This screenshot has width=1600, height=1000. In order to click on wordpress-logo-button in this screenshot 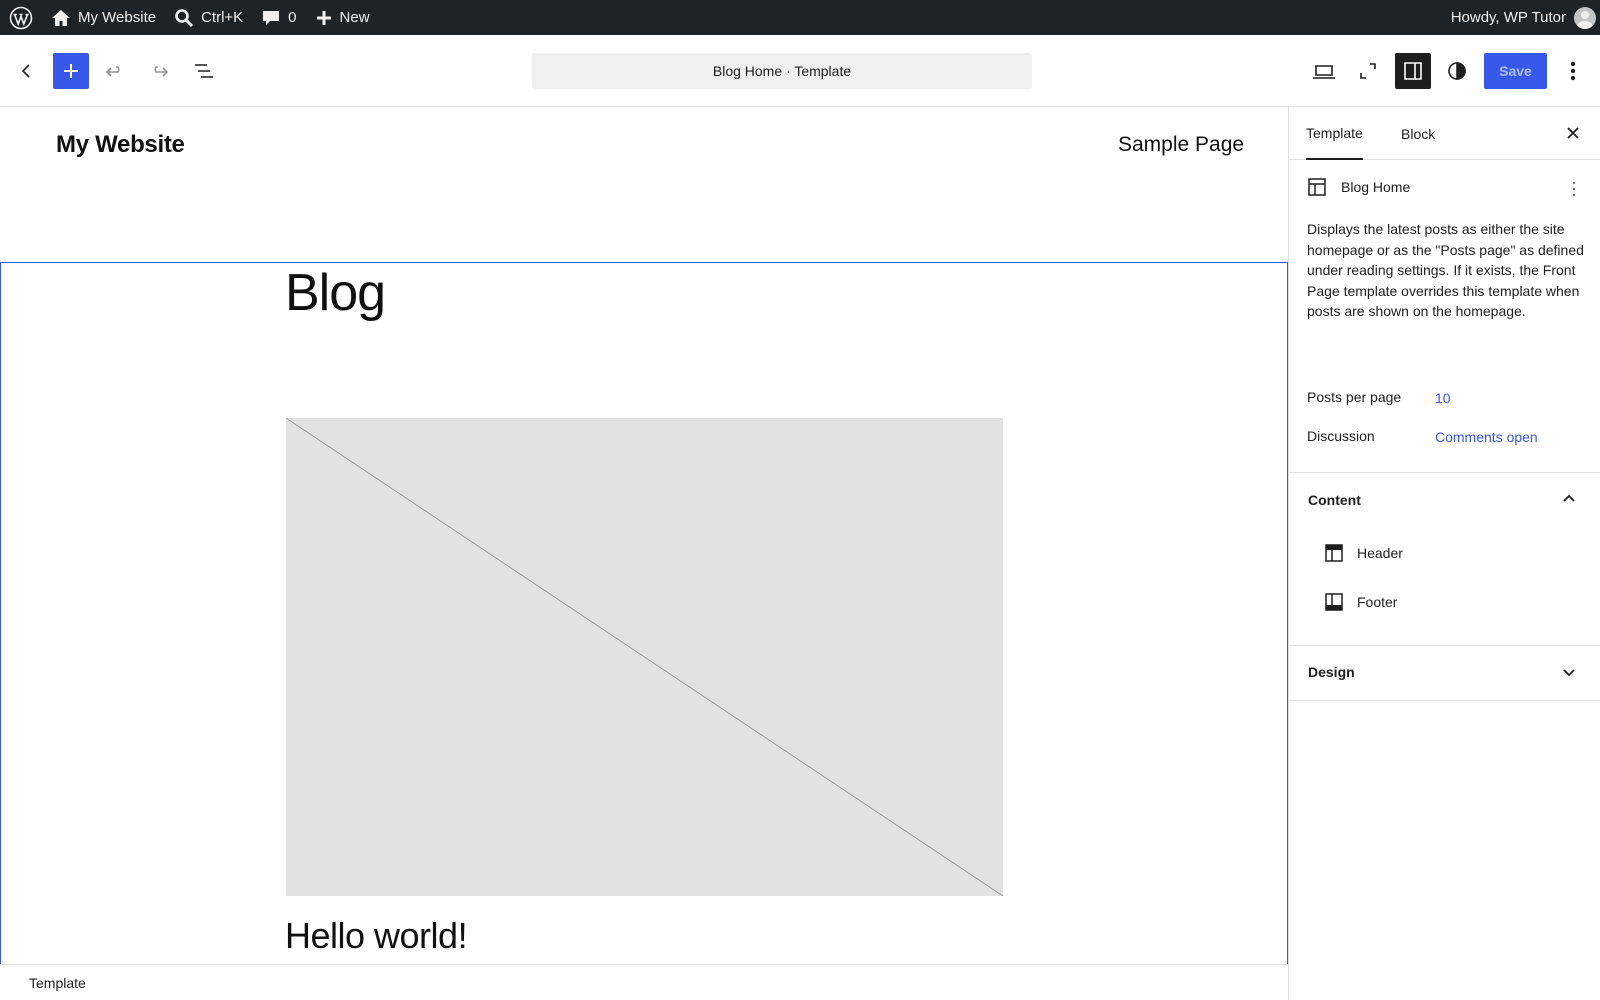, I will do `click(21, 17)`.